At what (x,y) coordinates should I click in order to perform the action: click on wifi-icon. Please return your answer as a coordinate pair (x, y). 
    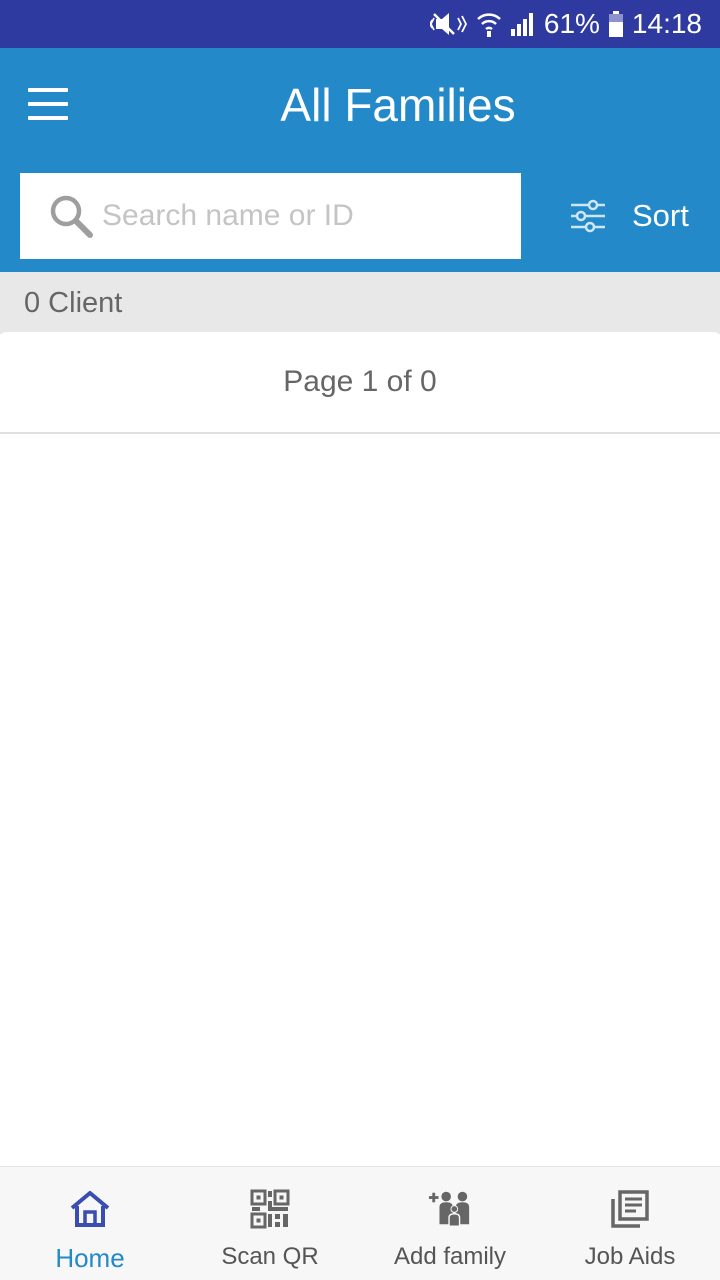
    Looking at the image, I should click on (489, 24).